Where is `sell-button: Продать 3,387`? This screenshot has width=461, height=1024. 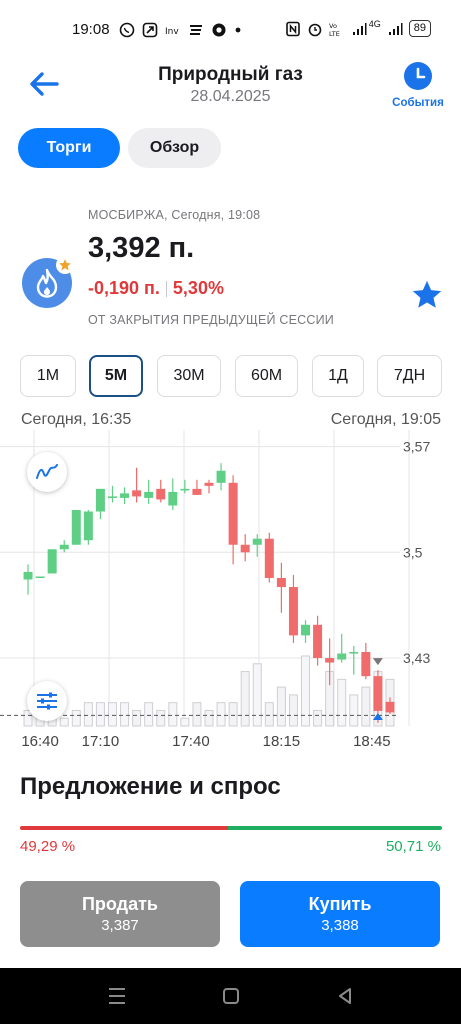 sell-button: Продать 3,387 is located at coordinates (120, 914).